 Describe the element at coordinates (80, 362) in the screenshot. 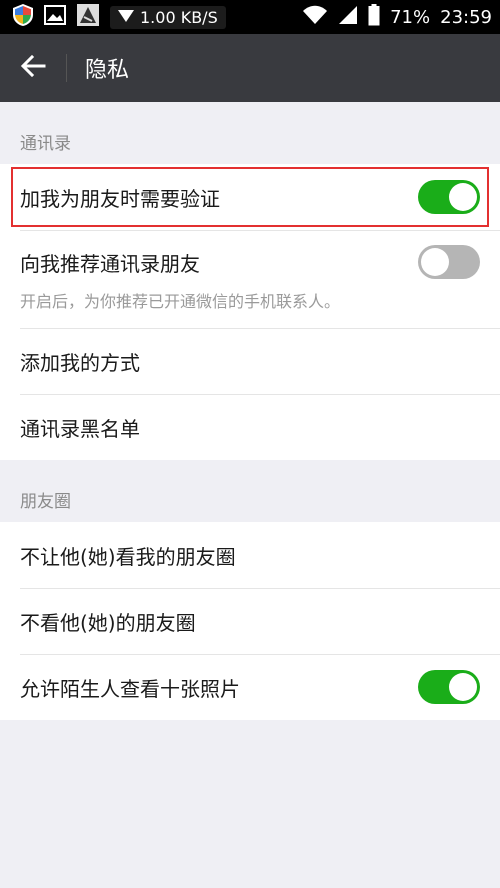

I see `row-label: 添加我的方式` at that location.